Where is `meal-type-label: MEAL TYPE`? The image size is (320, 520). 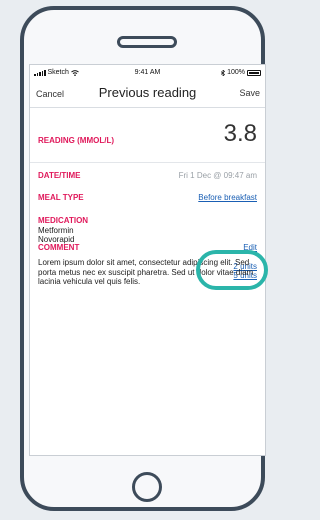 meal-type-label: MEAL TYPE is located at coordinates (61, 197).